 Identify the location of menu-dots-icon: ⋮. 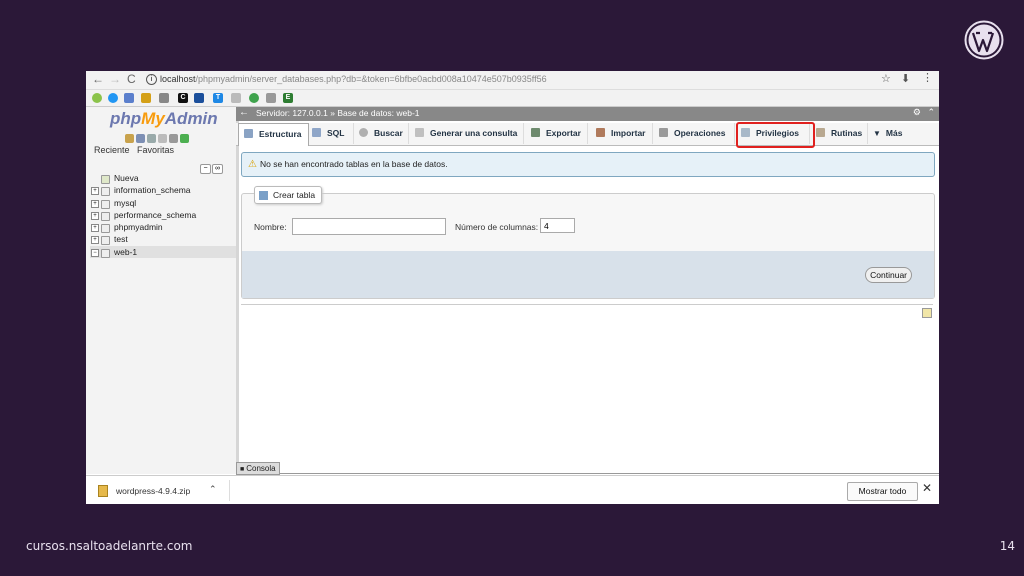
(927, 77).